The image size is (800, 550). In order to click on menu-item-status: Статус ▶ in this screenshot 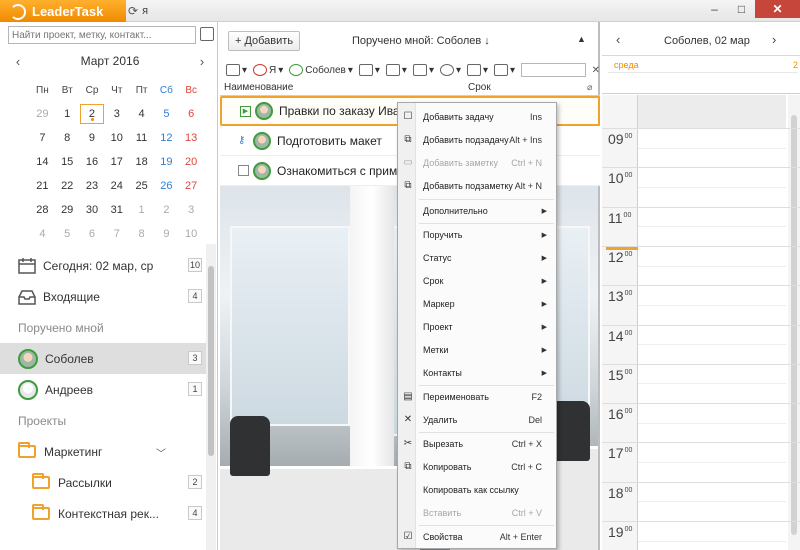, I will do `click(477, 257)`.